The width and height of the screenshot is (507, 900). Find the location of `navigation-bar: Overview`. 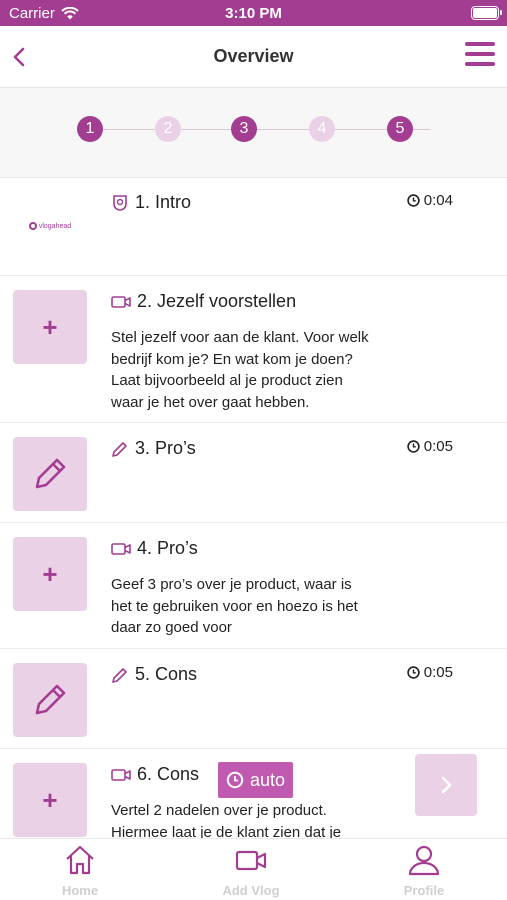

navigation-bar: Overview is located at coordinates (253, 57).